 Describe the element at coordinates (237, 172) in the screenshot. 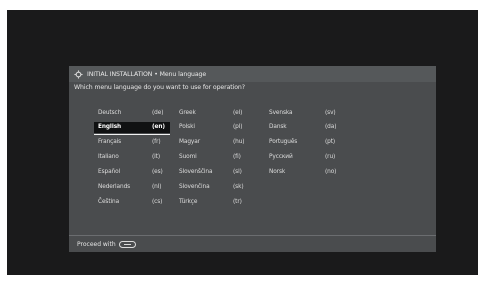

I see `language-code: (sl)` at that location.